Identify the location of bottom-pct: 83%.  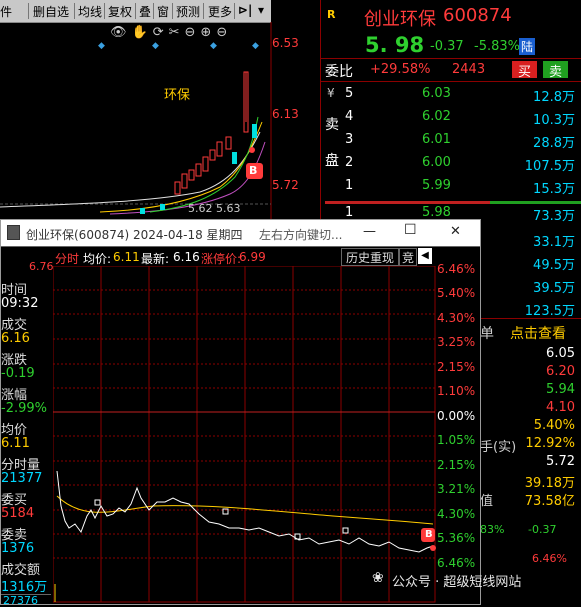
(492, 529).